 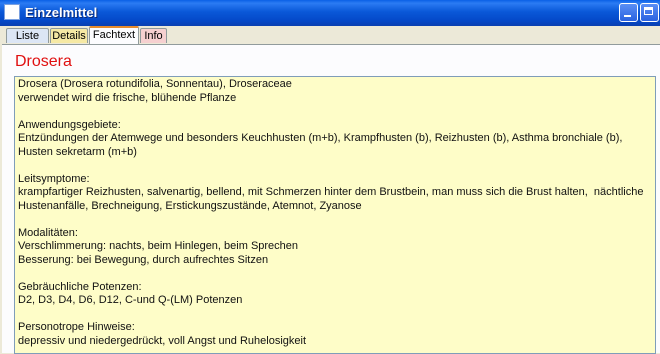 I want to click on tab-info: Info, so click(x=153, y=35).